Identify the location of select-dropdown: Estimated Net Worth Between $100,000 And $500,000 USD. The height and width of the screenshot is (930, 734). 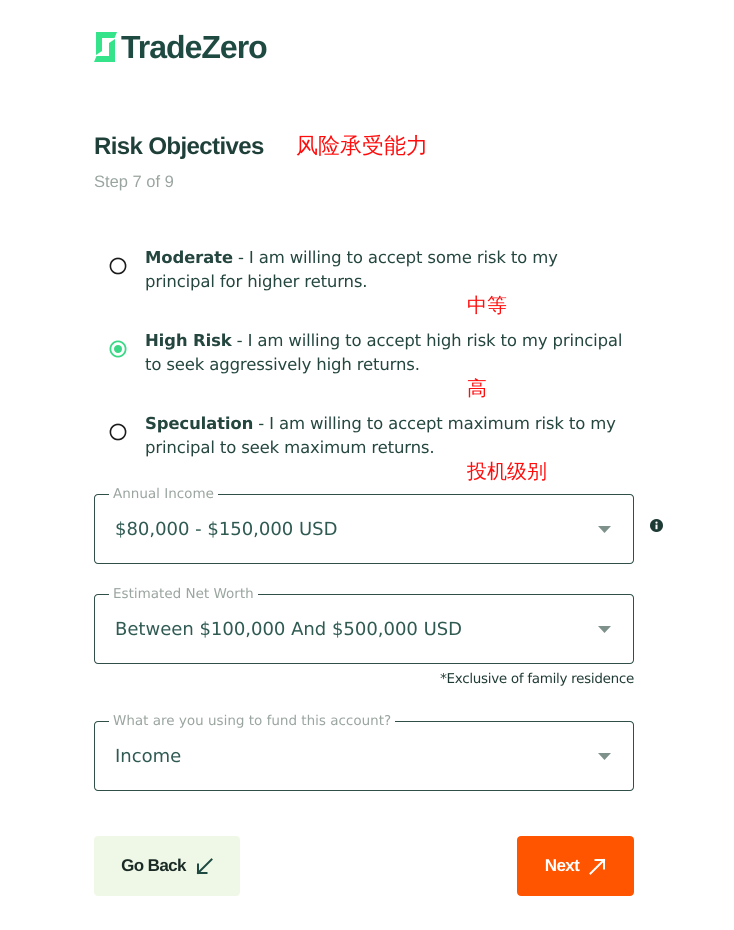
(364, 625).